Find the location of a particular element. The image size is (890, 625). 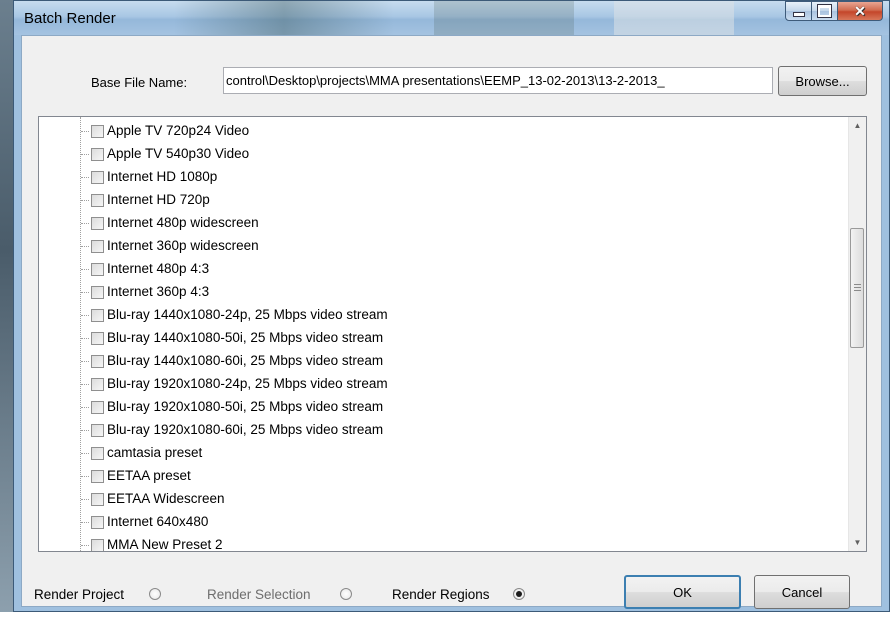

template-item: Internet 360p 4:3 is located at coordinates (439, 292).